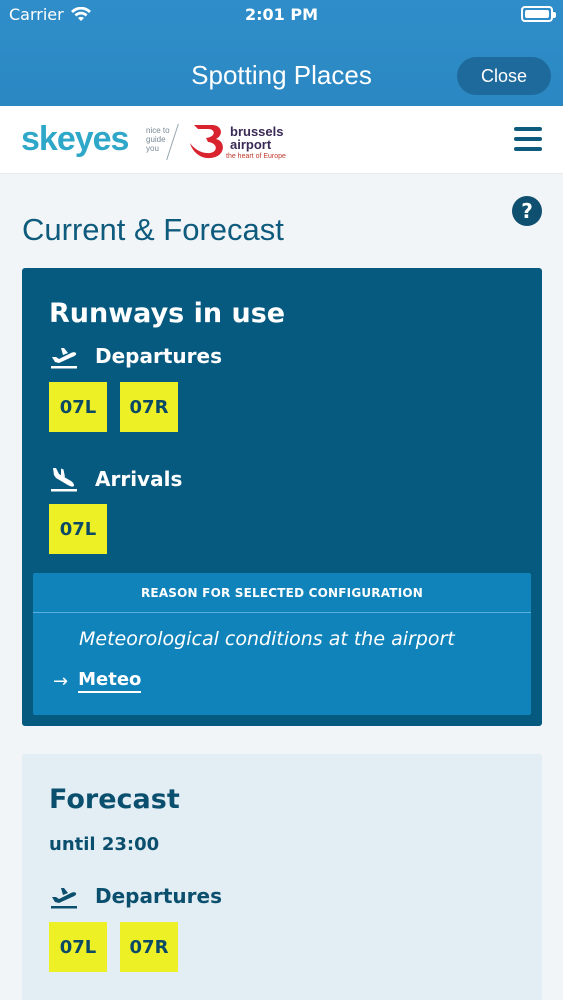 The height and width of the screenshot is (1000, 563). Describe the element at coordinates (528, 139) in the screenshot. I see `hamburger-icon` at that location.